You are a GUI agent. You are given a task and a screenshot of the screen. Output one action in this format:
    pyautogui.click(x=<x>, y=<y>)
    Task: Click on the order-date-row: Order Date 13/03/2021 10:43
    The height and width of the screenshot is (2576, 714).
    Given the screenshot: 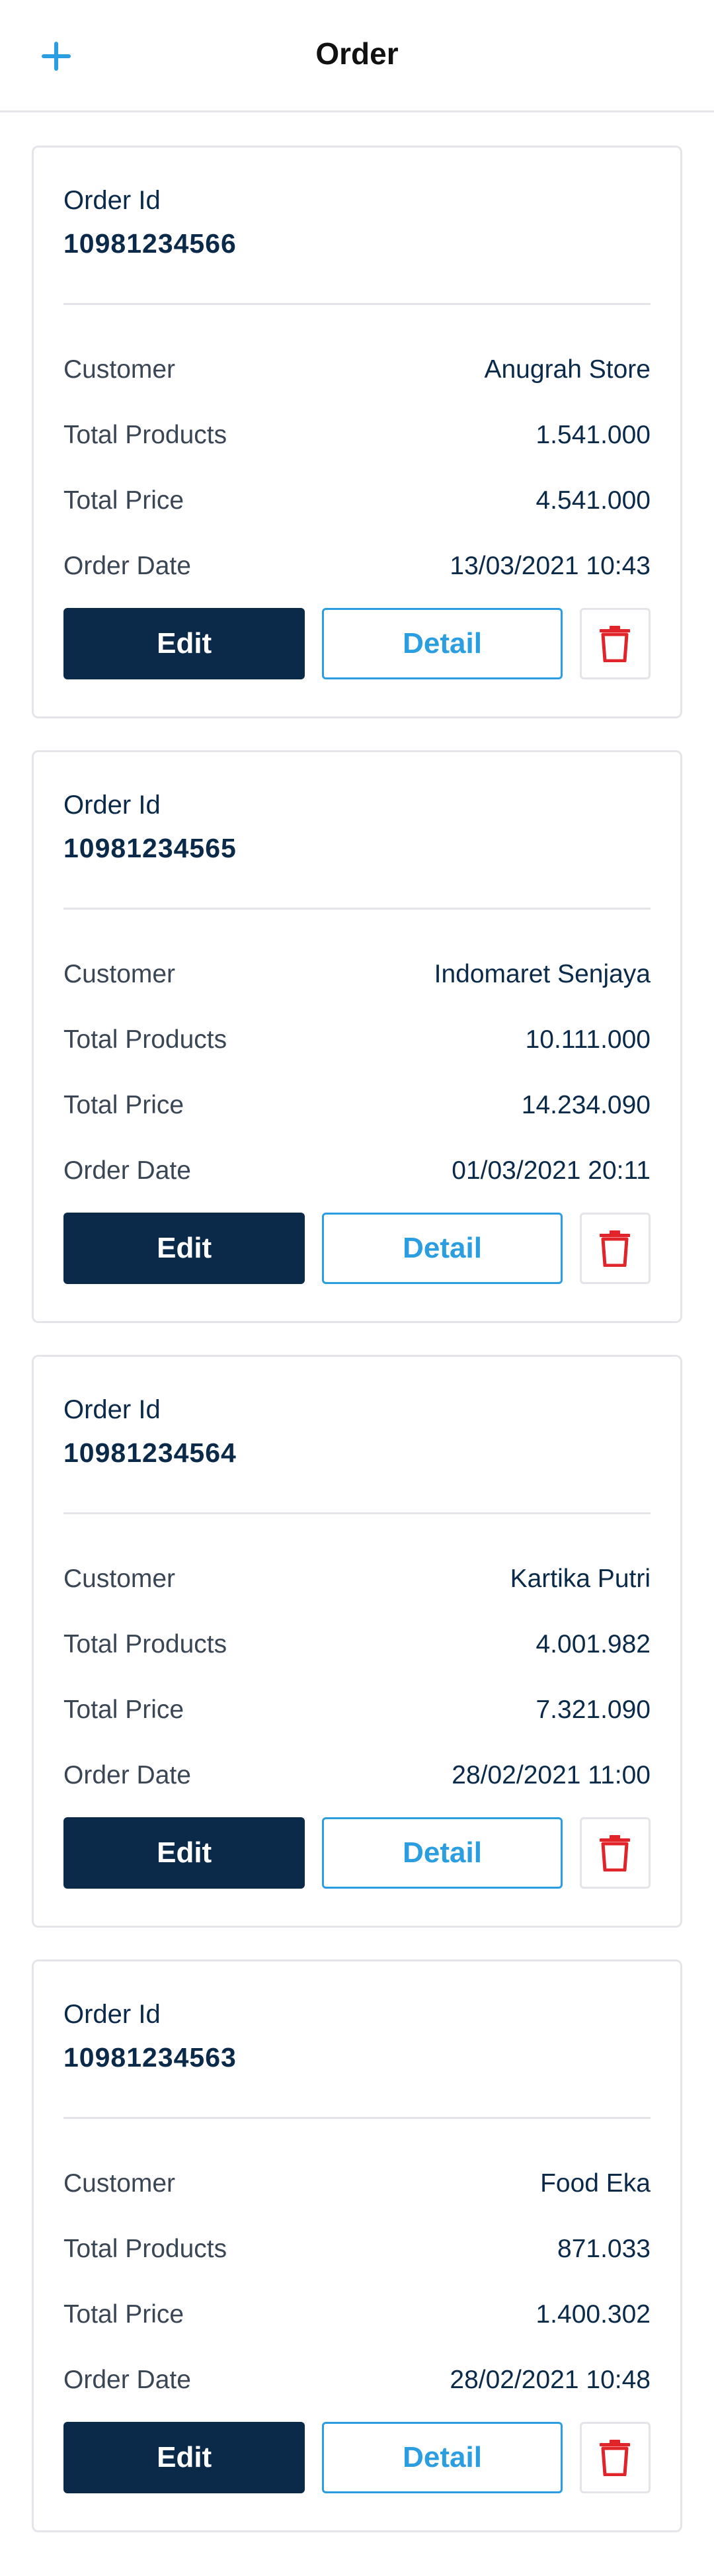 What is the action you would take?
    pyautogui.click(x=357, y=566)
    